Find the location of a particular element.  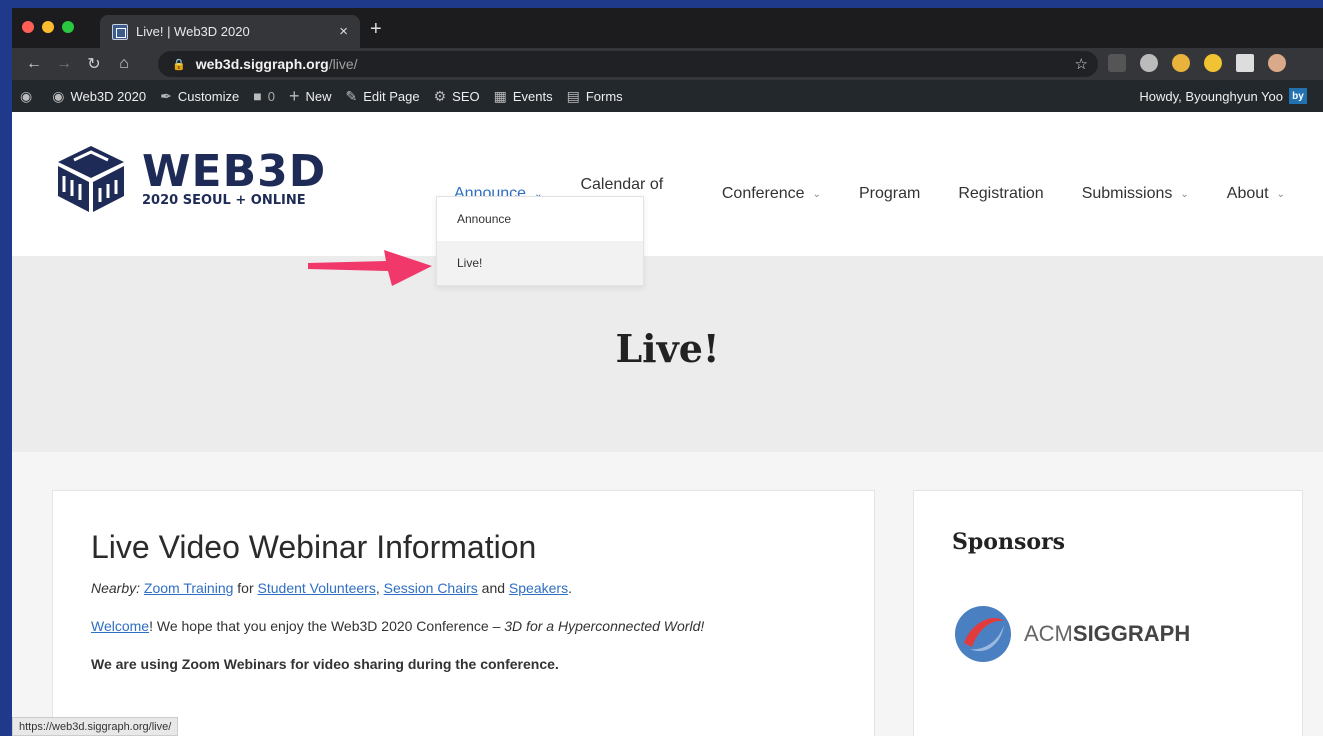

favicon-icon is located at coordinates (120, 31).